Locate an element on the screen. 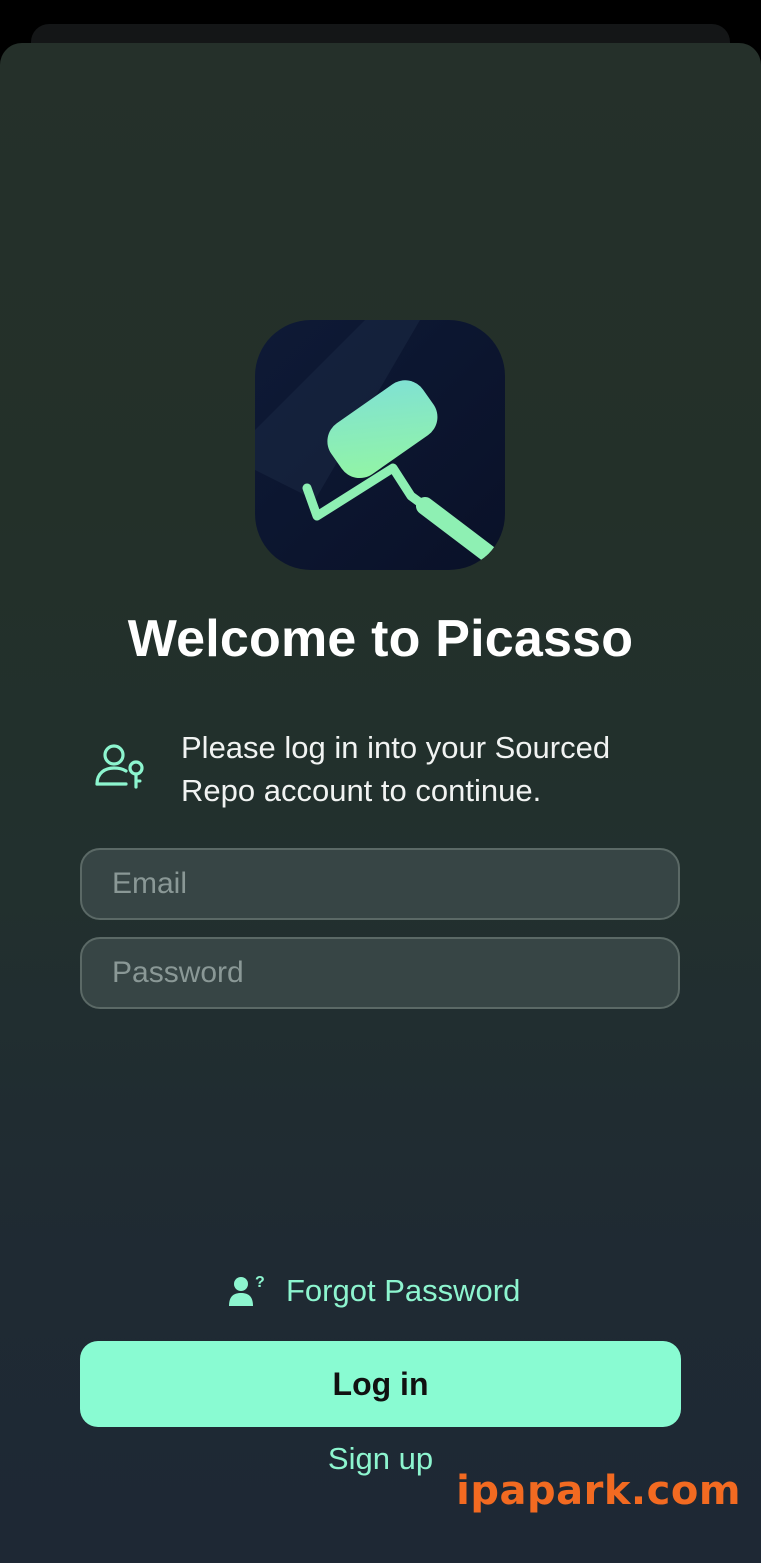 Image resolution: width=761 pixels, height=1563 pixels. login-button-label: Log in is located at coordinates (381, 1384).